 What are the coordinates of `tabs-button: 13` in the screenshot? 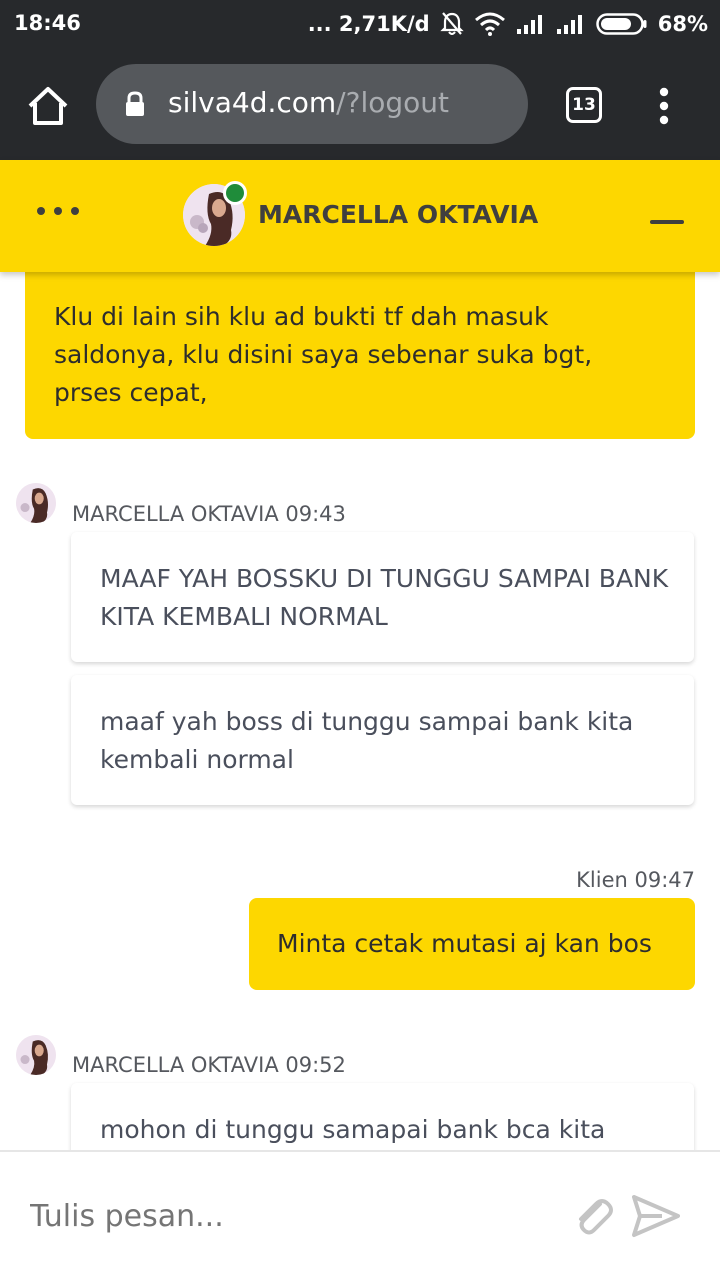 It's located at (584, 105).